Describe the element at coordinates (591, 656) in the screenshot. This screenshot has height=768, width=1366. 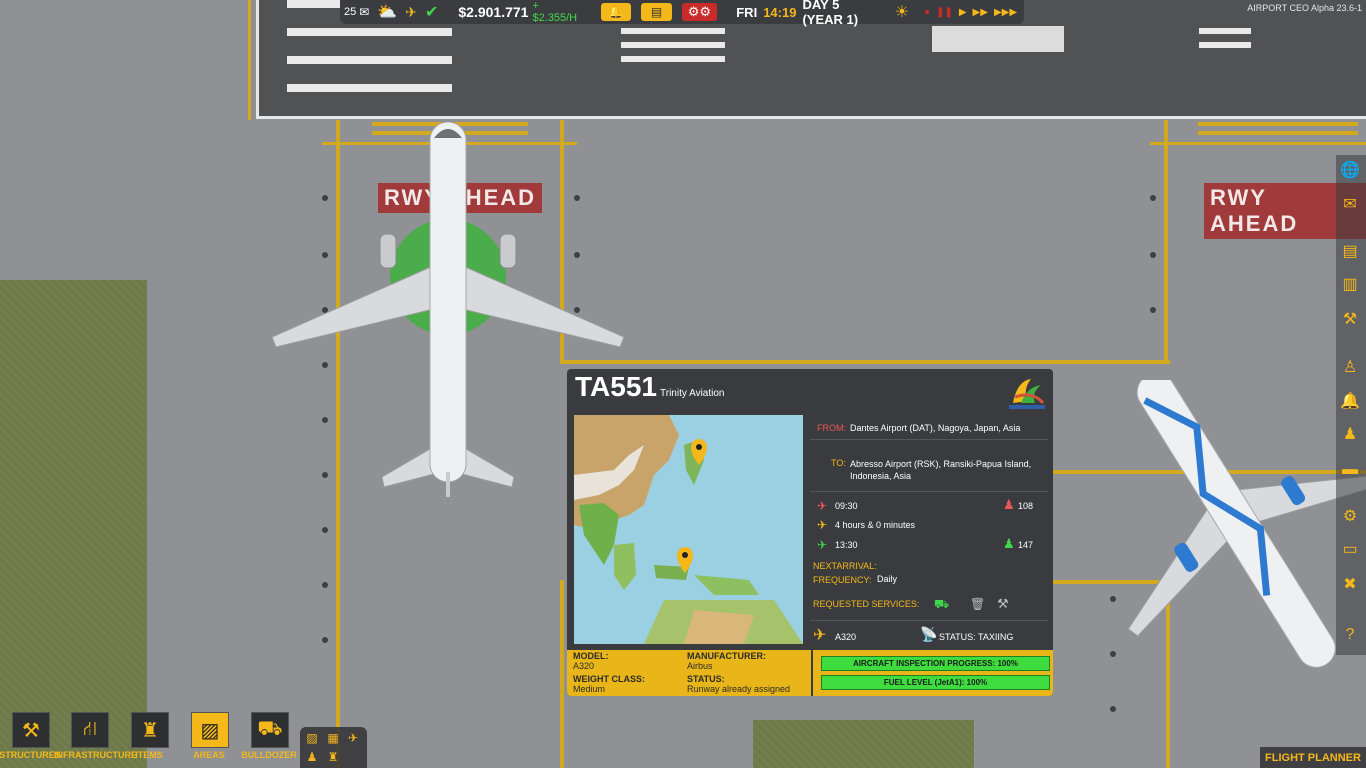
I see `model-label: MODEL:` at that location.